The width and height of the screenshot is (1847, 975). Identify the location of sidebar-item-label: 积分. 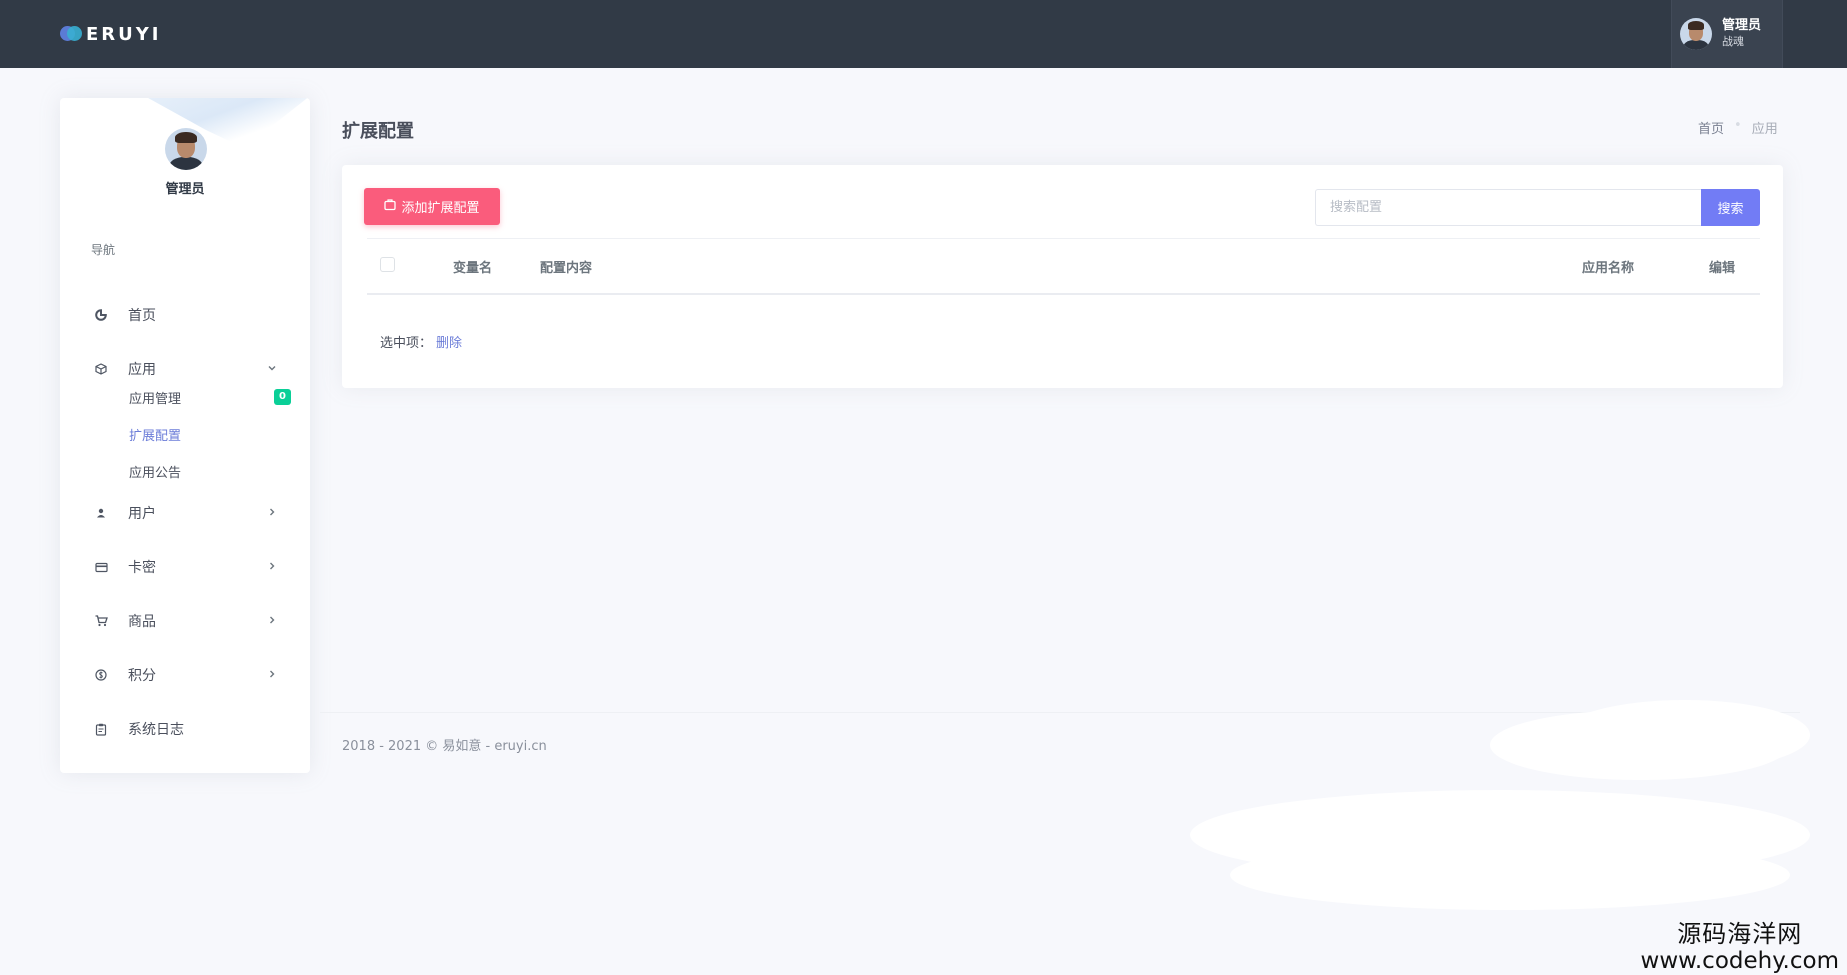
(142, 676).